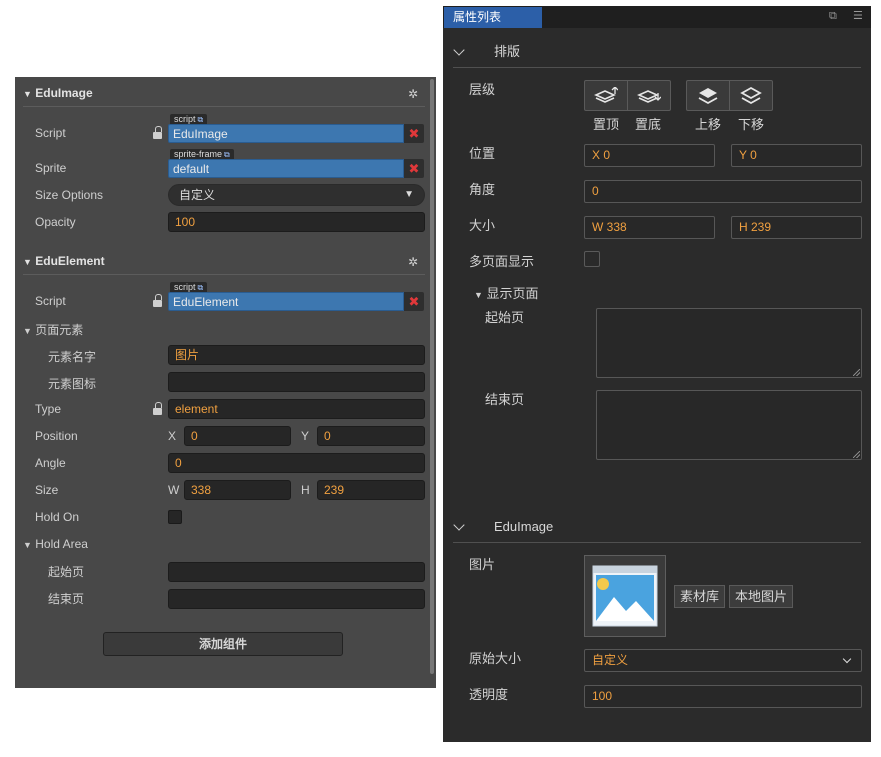  I want to click on library-button: 素材库, so click(700, 596).